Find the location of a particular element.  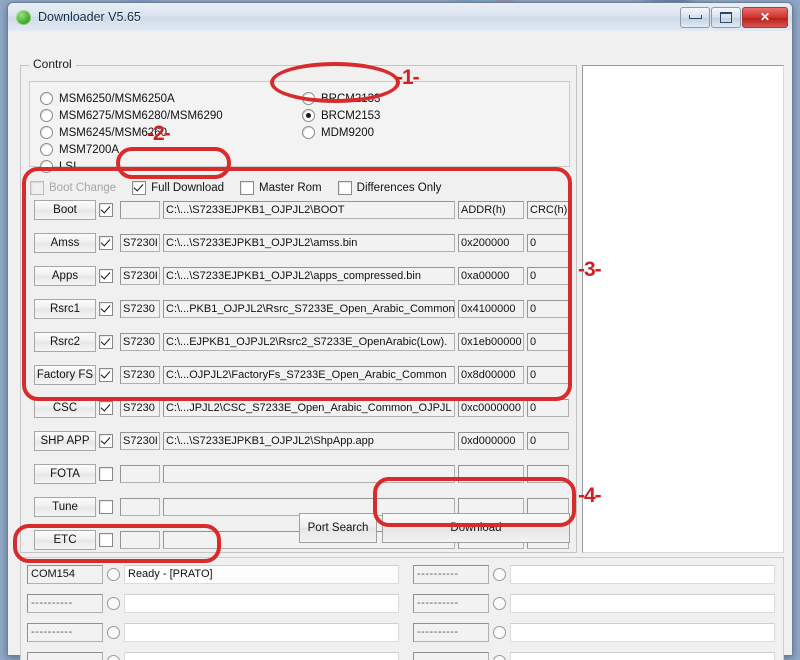

row-crc-apps: 0 is located at coordinates (548, 276).